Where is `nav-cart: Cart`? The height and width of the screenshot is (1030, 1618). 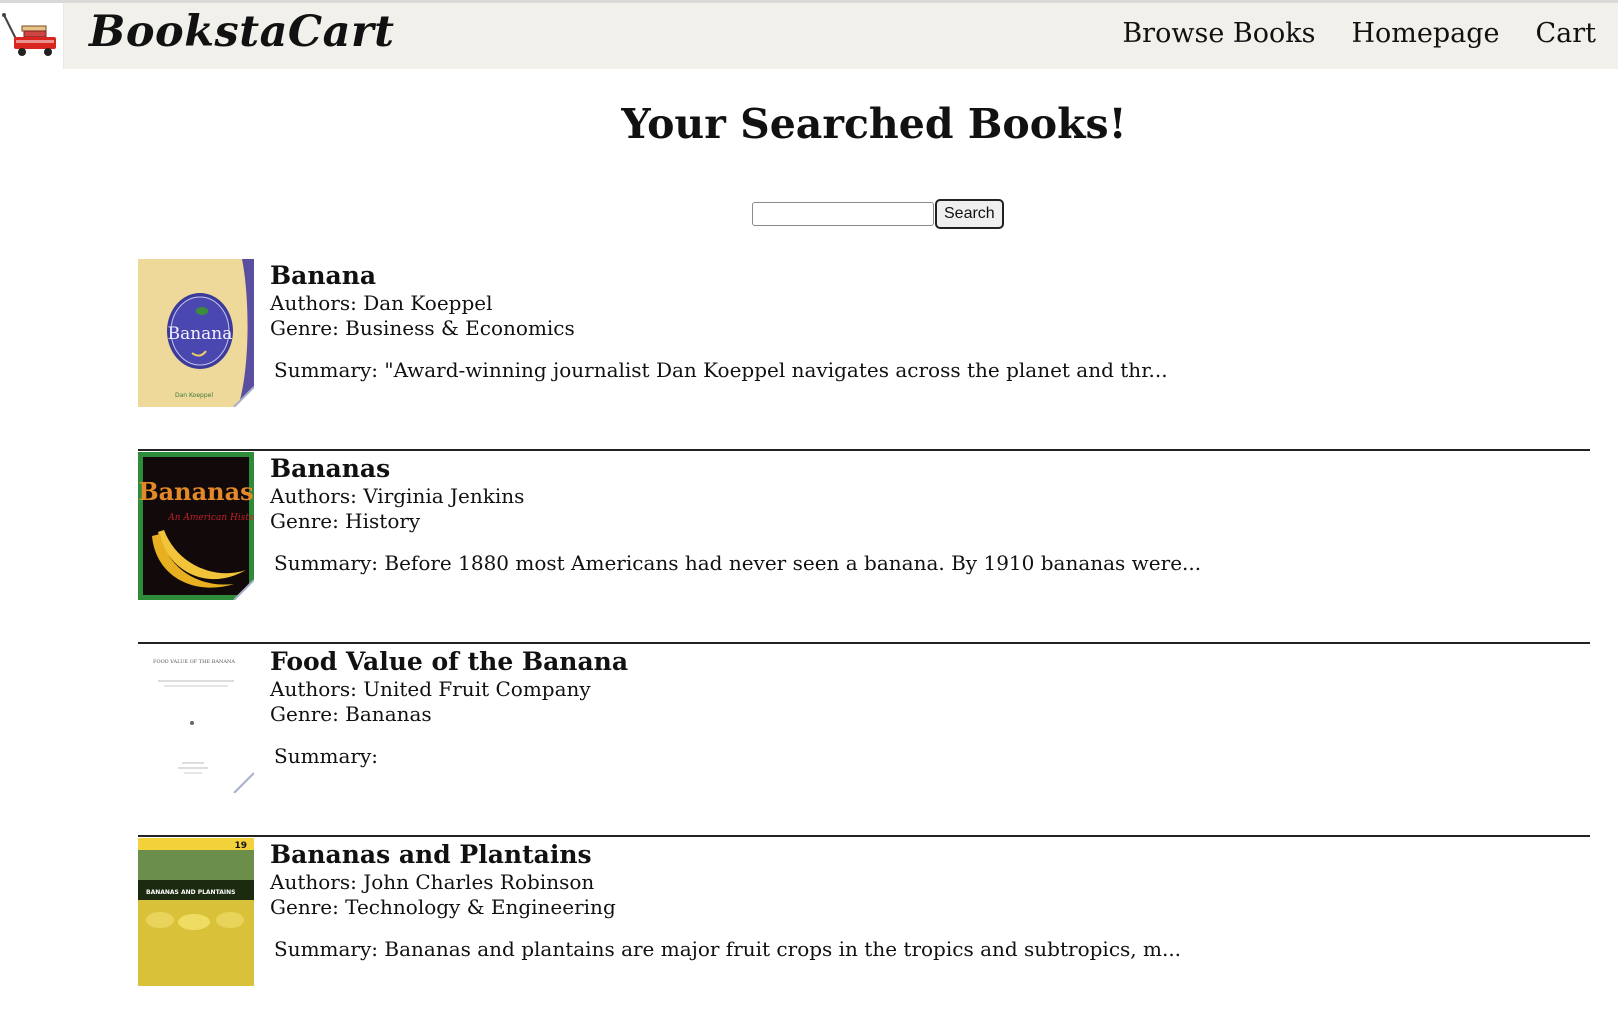
nav-cart: Cart is located at coordinates (1565, 33).